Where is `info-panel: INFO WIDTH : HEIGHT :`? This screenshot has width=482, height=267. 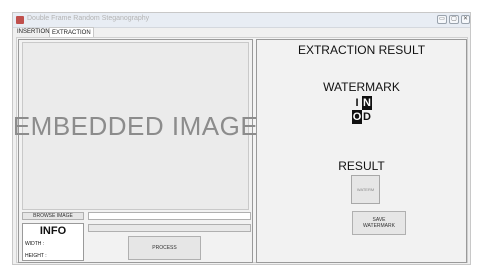 info-panel: INFO WIDTH : HEIGHT : is located at coordinates (53, 242).